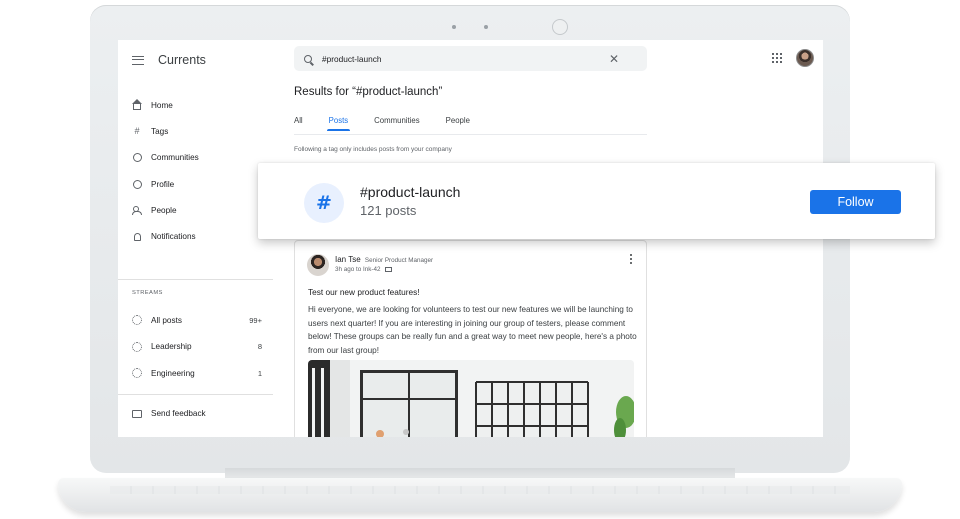 Image resolution: width=960 pixels, height=519 pixels. Describe the element at coordinates (805, 58) in the screenshot. I see `account-avatar` at that location.